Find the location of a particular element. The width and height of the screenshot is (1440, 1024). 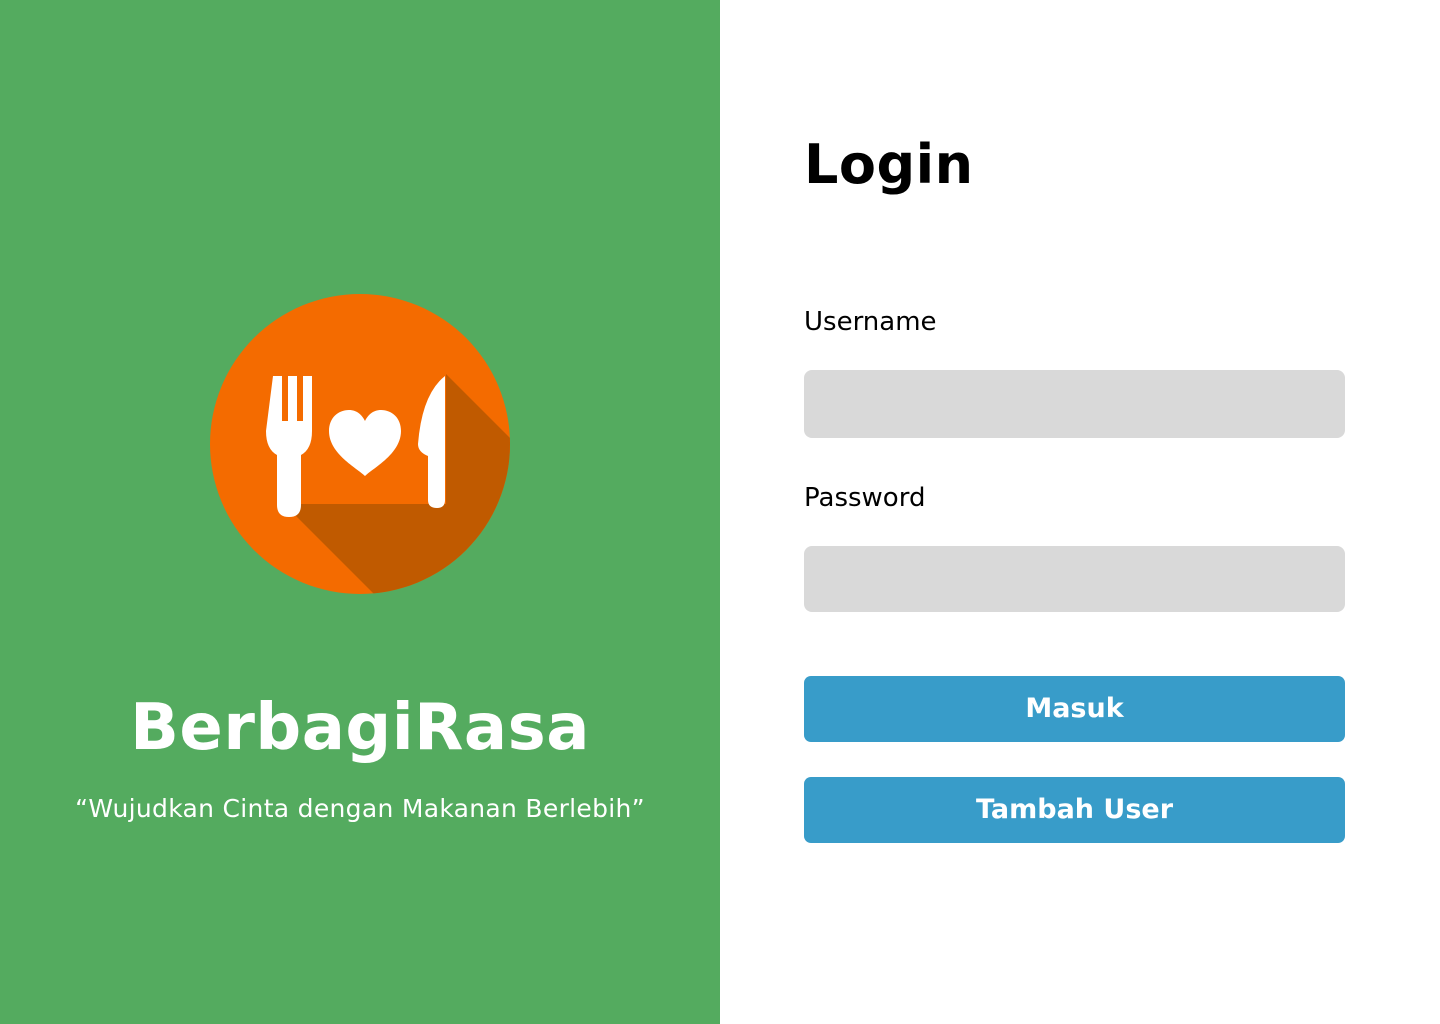

add-user-button: Tambah User is located at coordinates (1074, 810).